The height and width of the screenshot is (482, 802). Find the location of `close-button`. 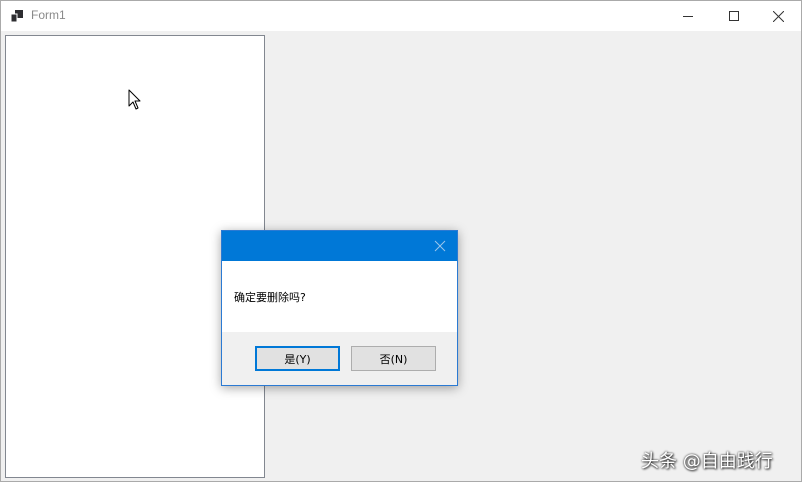

close-button is located at coordinates (778, 16).